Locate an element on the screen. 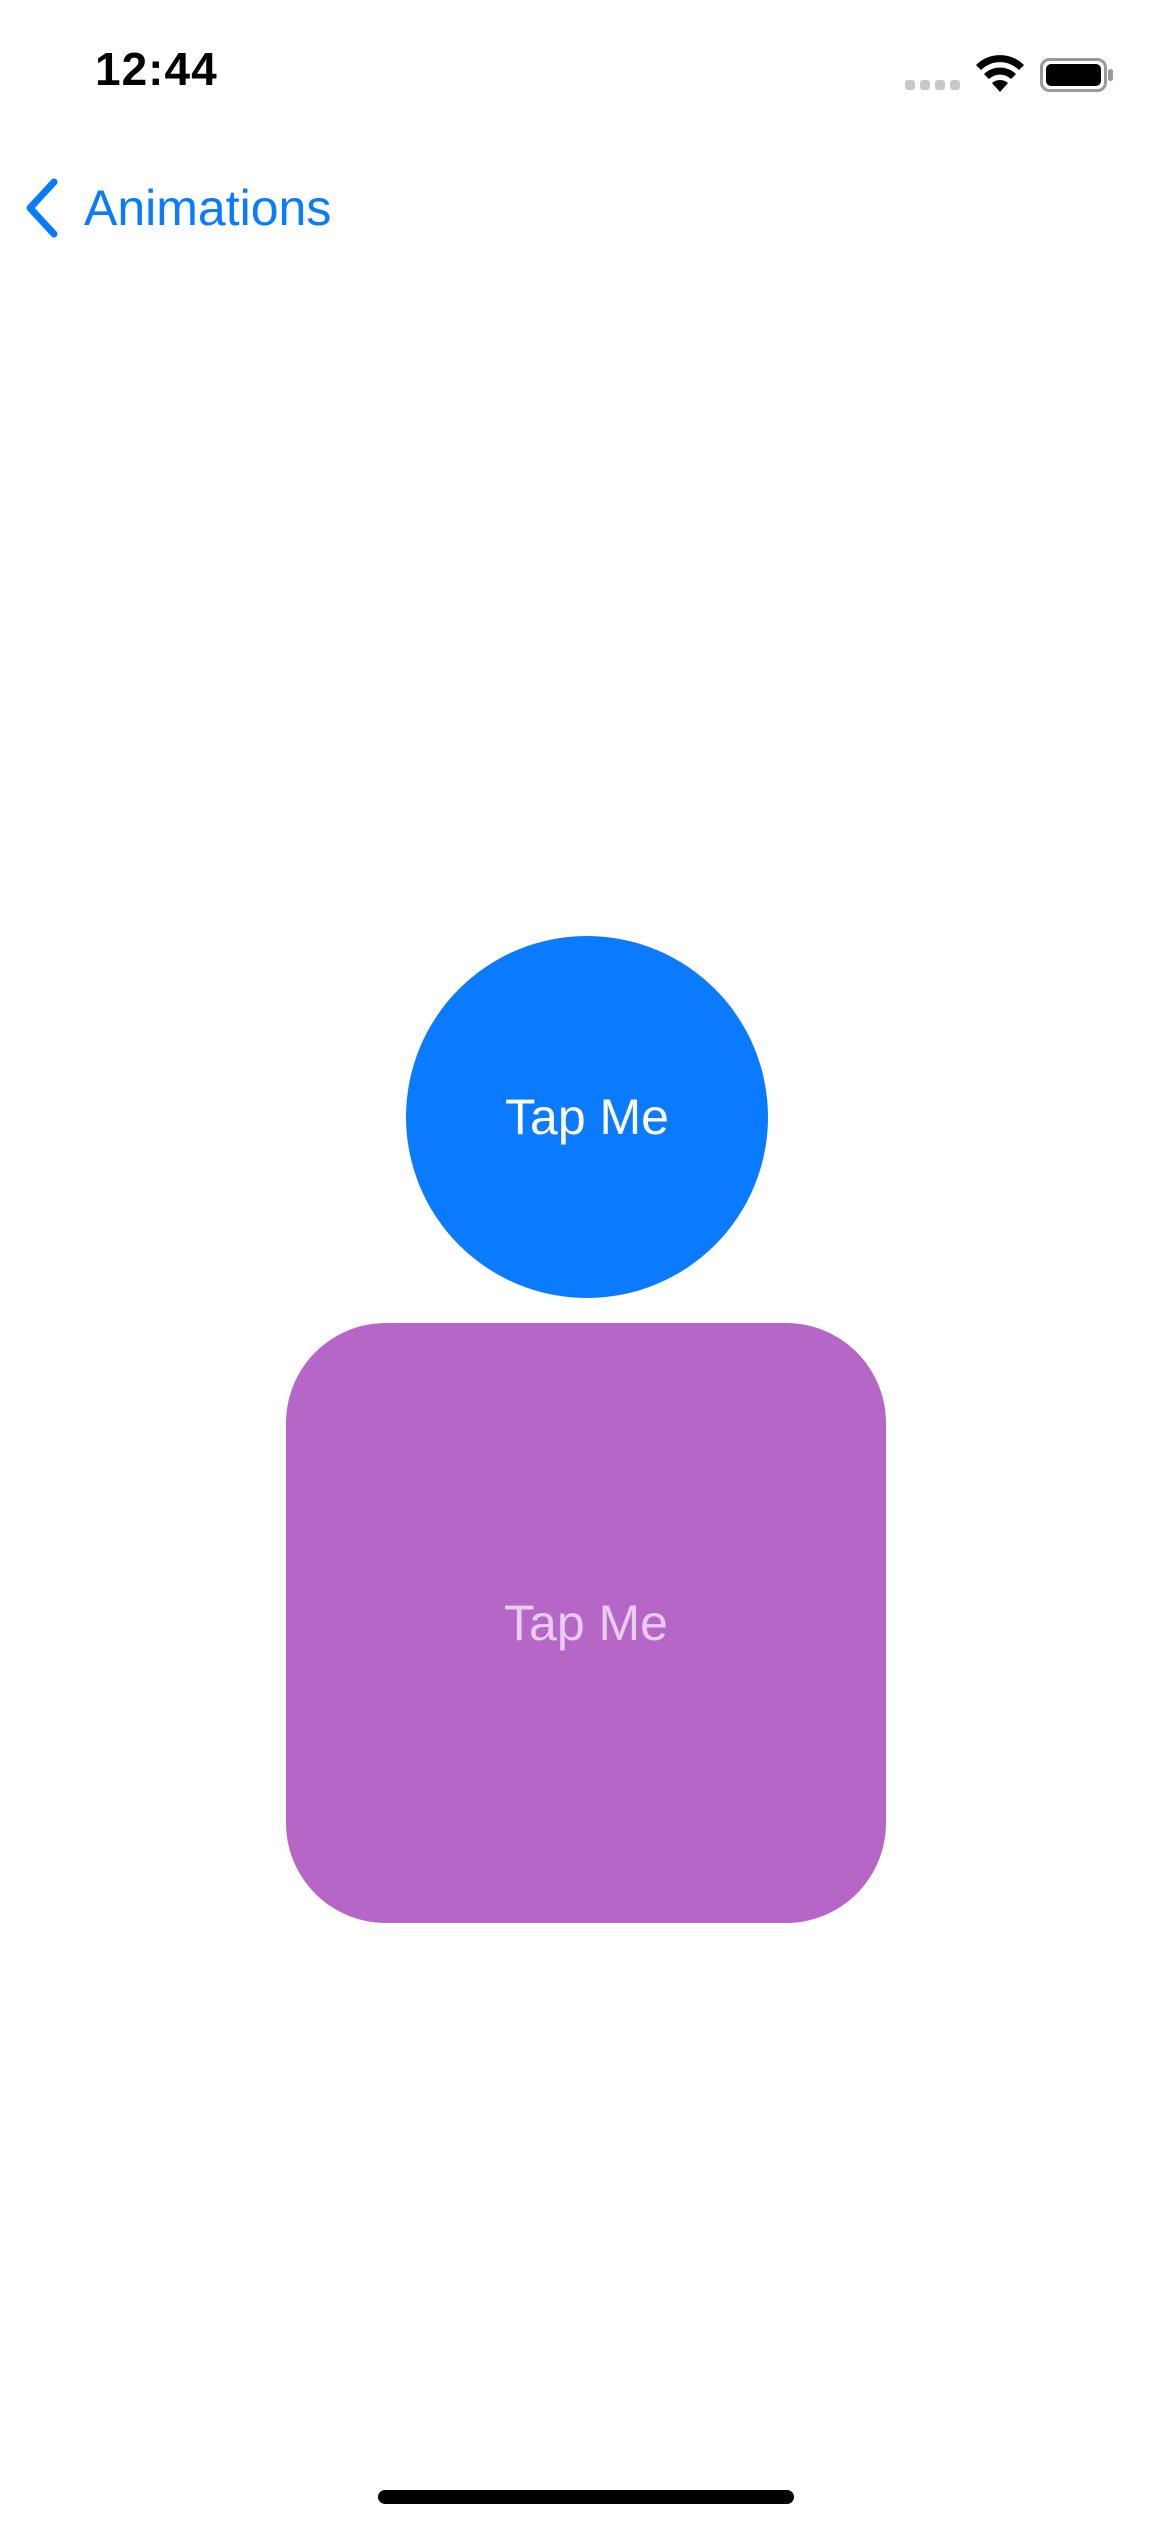 The image size is (1170, 2532). back-button: Animations is located at coordinates (176, 207).